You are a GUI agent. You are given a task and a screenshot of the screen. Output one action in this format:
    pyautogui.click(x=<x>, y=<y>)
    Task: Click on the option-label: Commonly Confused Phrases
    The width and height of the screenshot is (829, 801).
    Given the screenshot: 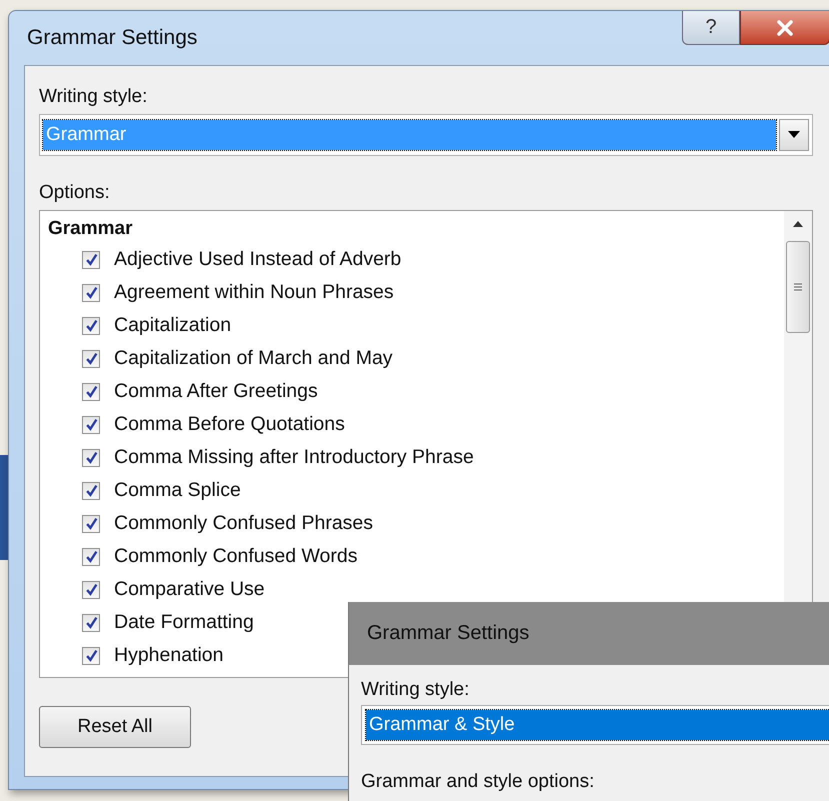 What is the action you would take?
    pyautogui.click(x=244, y=523)
    